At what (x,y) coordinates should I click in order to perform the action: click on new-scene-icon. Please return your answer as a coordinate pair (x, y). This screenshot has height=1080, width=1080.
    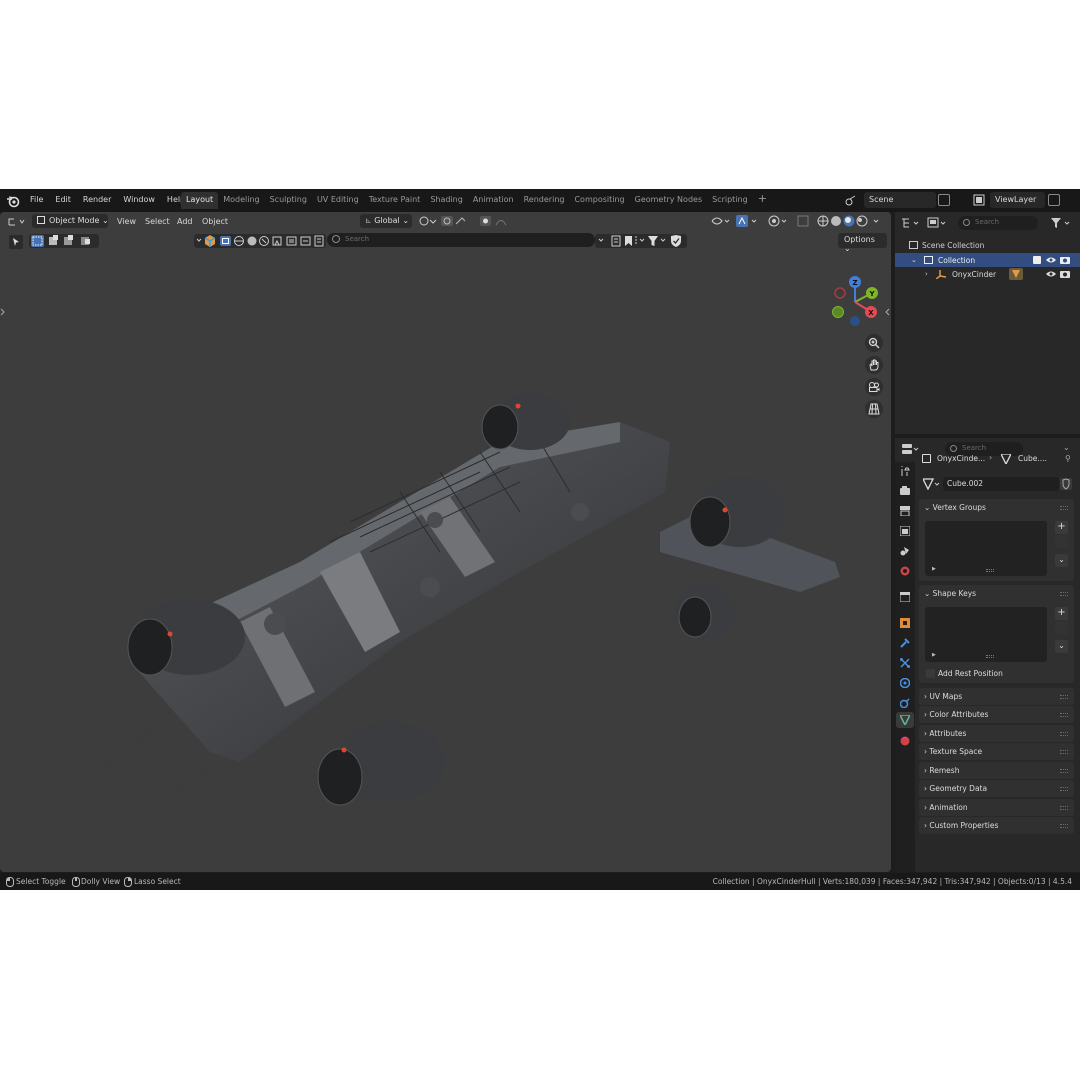
    Looking at the image, I should click on (944, 200).